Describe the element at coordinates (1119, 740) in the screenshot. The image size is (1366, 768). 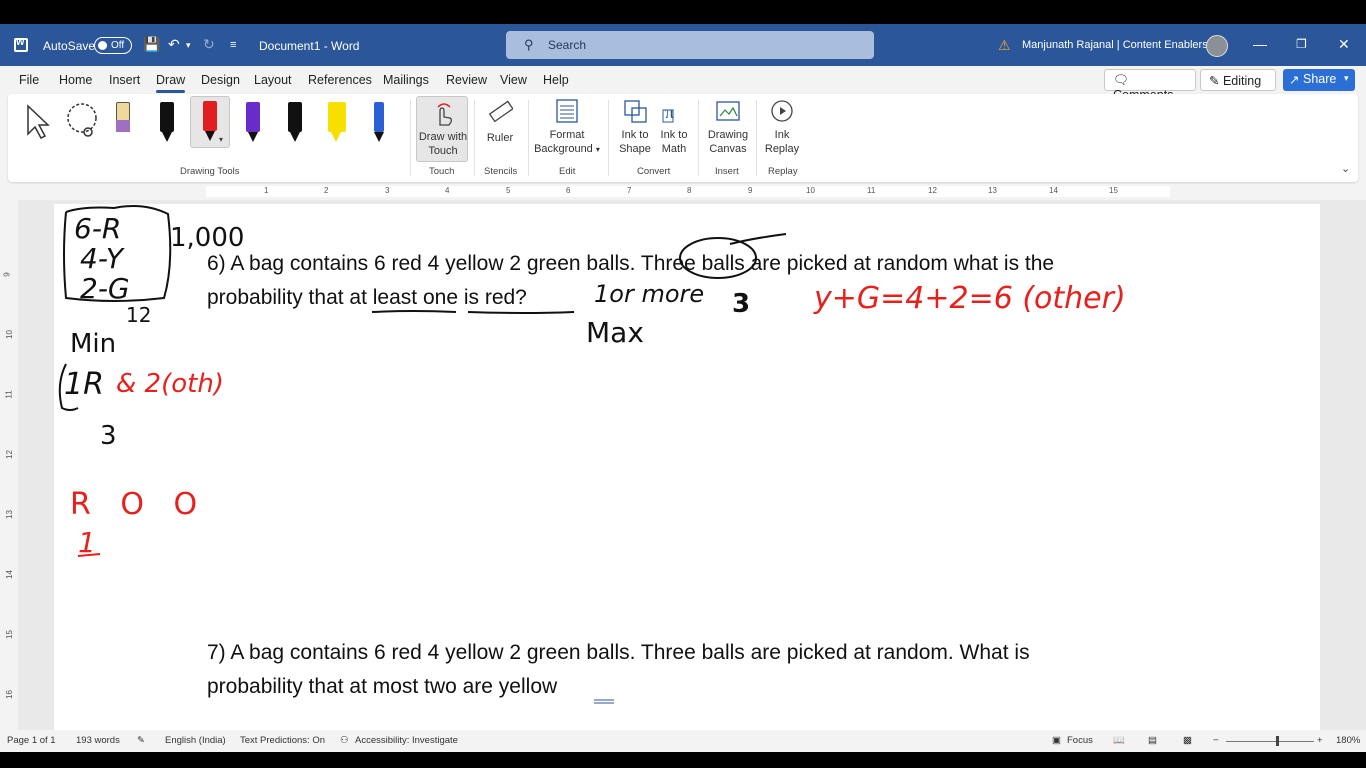
I see `read-mode-icon: 📖` at that location.